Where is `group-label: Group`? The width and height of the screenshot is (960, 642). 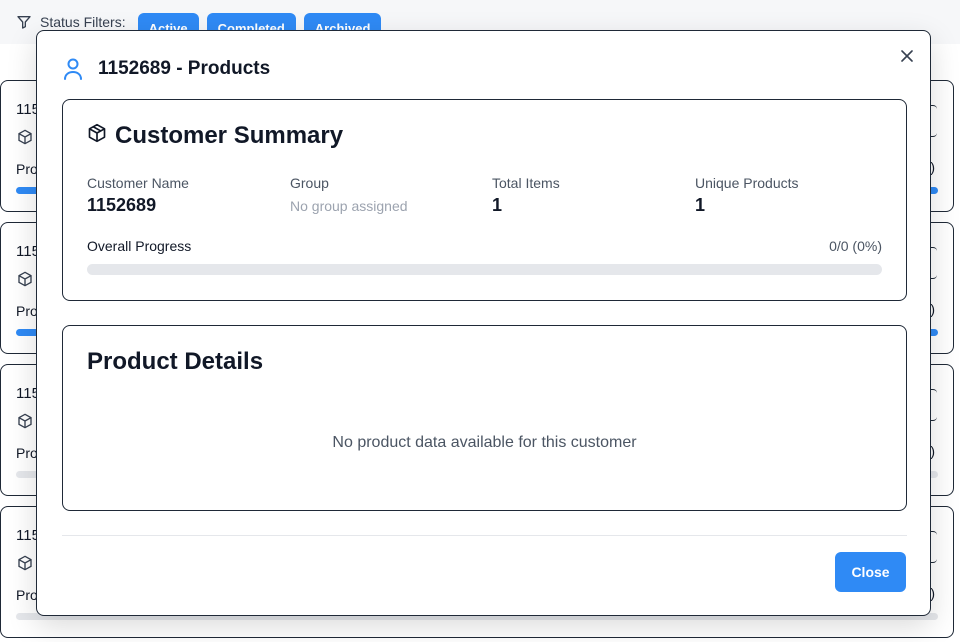
group-label: Group is located at coordinates (309, 183).